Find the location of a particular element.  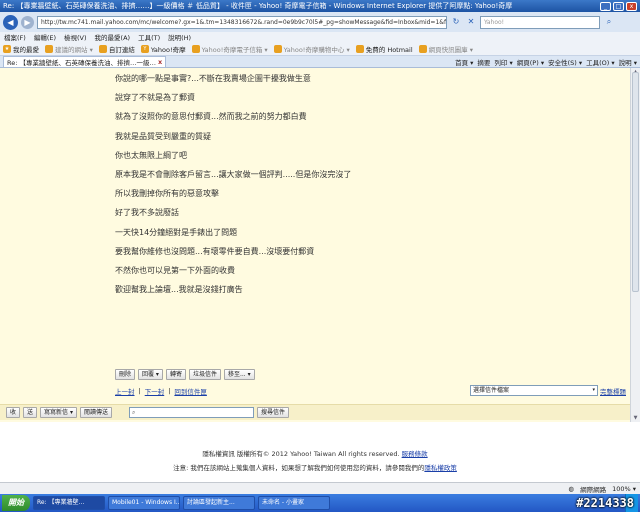

search-mail-button: 搜尋信件 is located at coordinates (272, 412).